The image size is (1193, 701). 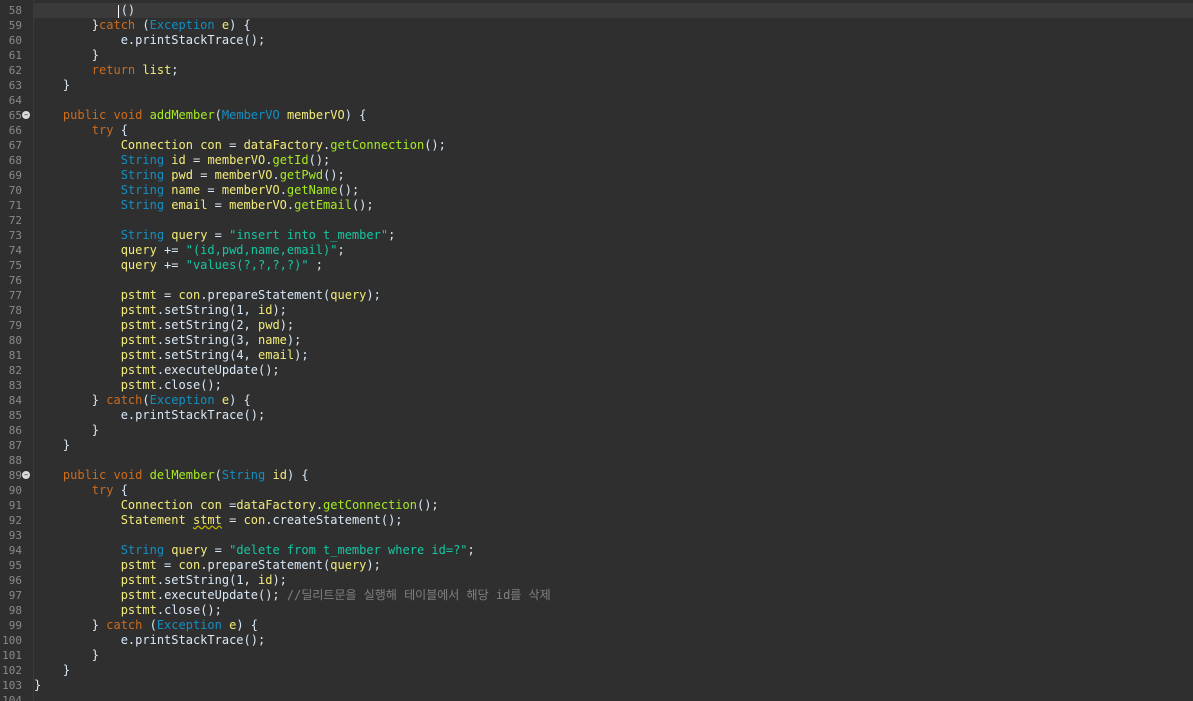 What do you see at coordinates (15, 85) in the screenshot?
I see `line-number: 63` at bounding box center [15, 85].